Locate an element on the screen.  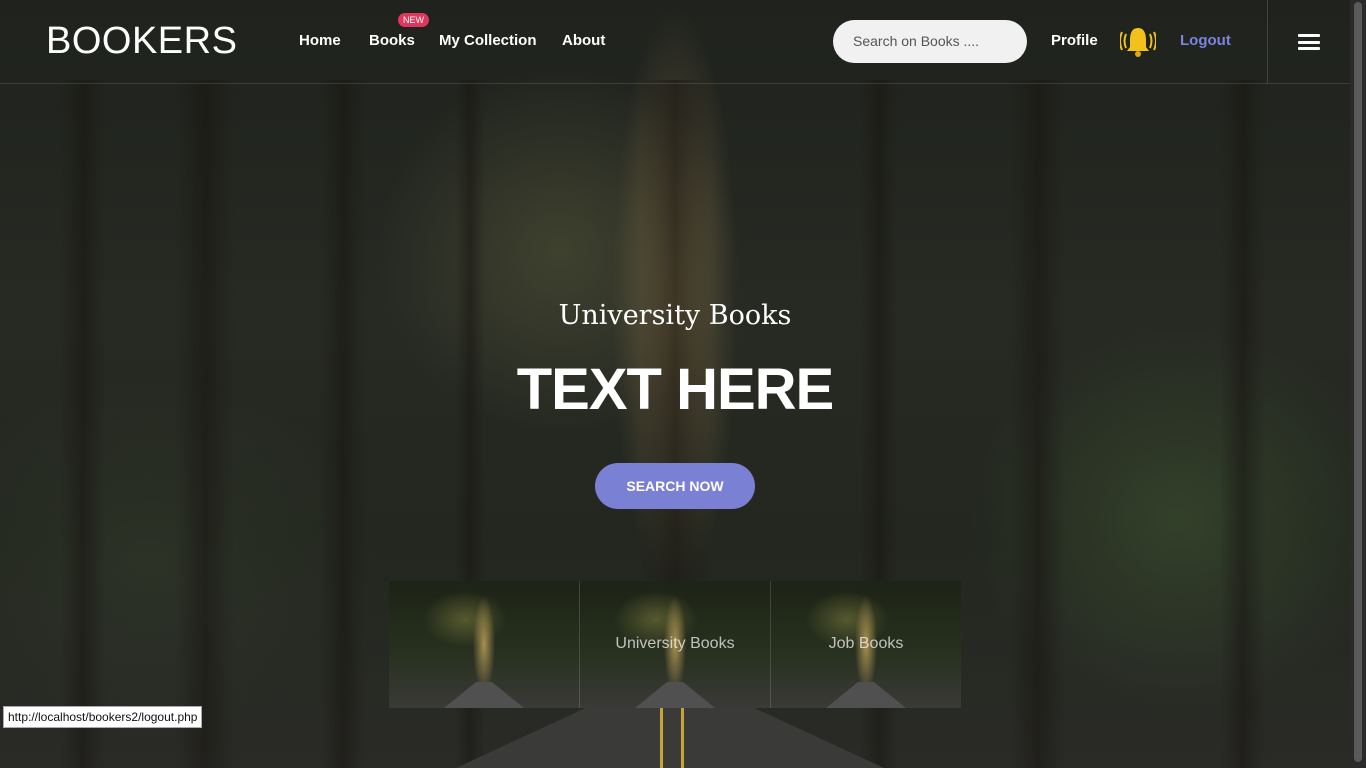
tile-label: Job Books is located at coordinates (866, 643).